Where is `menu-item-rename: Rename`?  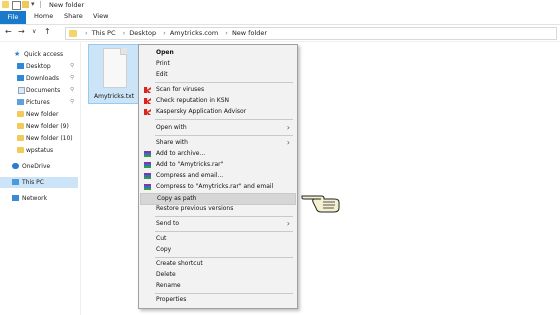 menu-item-rename: Rename is located at coordinates (218, 286).